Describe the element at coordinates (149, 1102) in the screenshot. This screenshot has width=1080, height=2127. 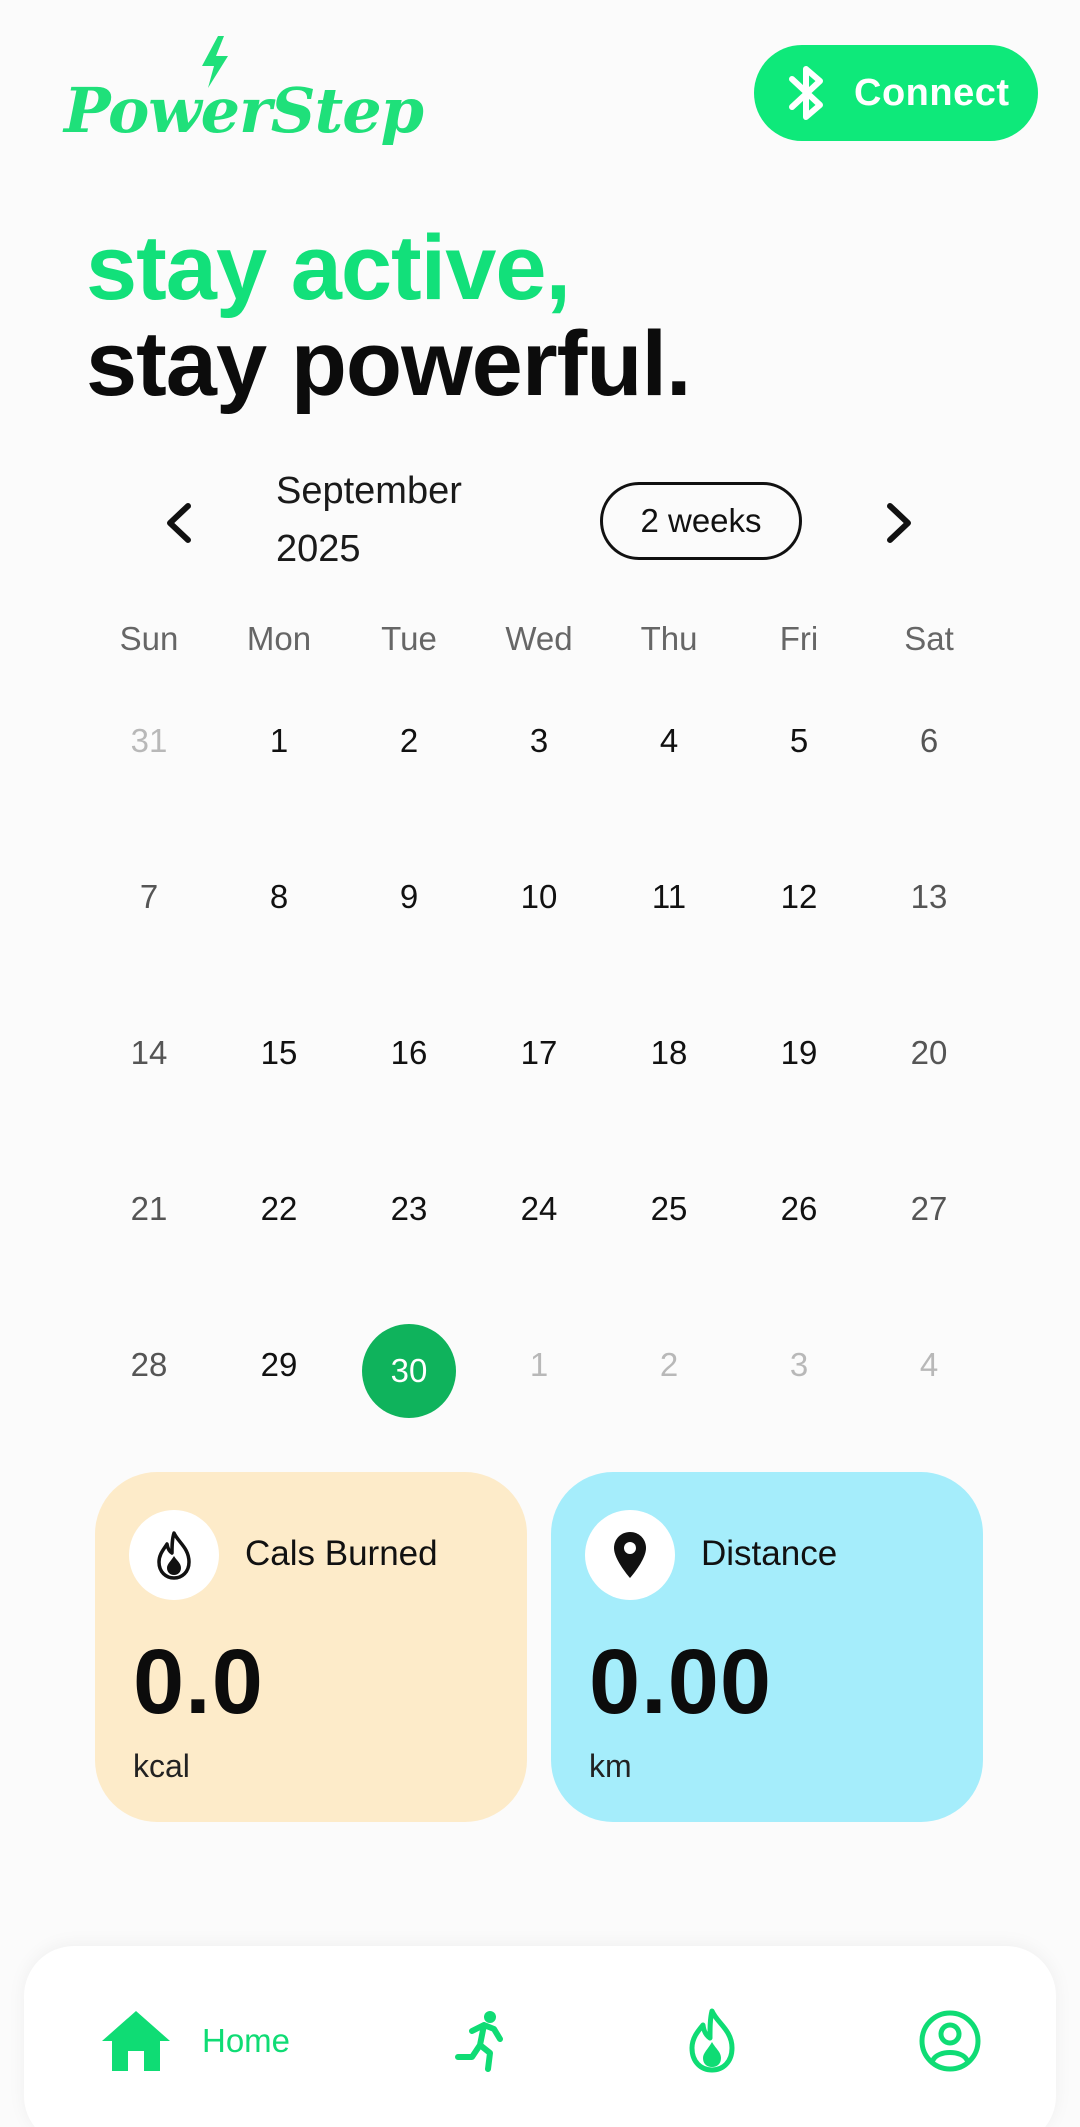
I see `calendar-day: 14` at that location.